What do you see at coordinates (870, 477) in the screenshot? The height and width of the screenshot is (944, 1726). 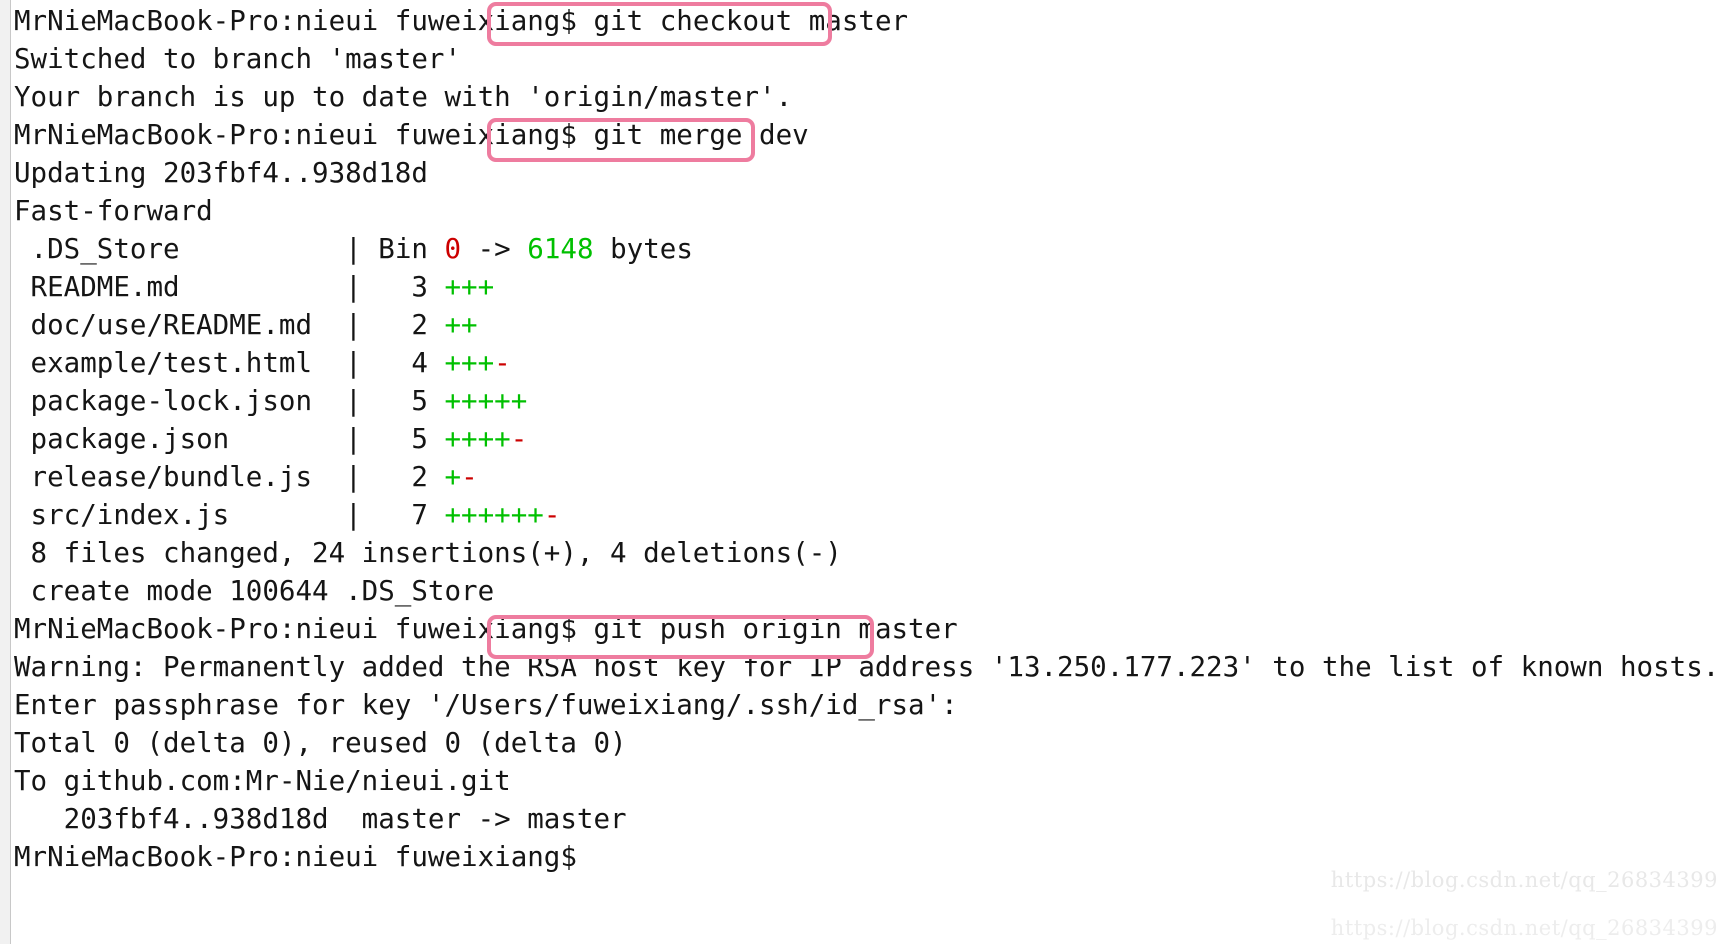 I see `diffstat-row: release/bundle.js | 2 +-` at bounding box center [870, 477].